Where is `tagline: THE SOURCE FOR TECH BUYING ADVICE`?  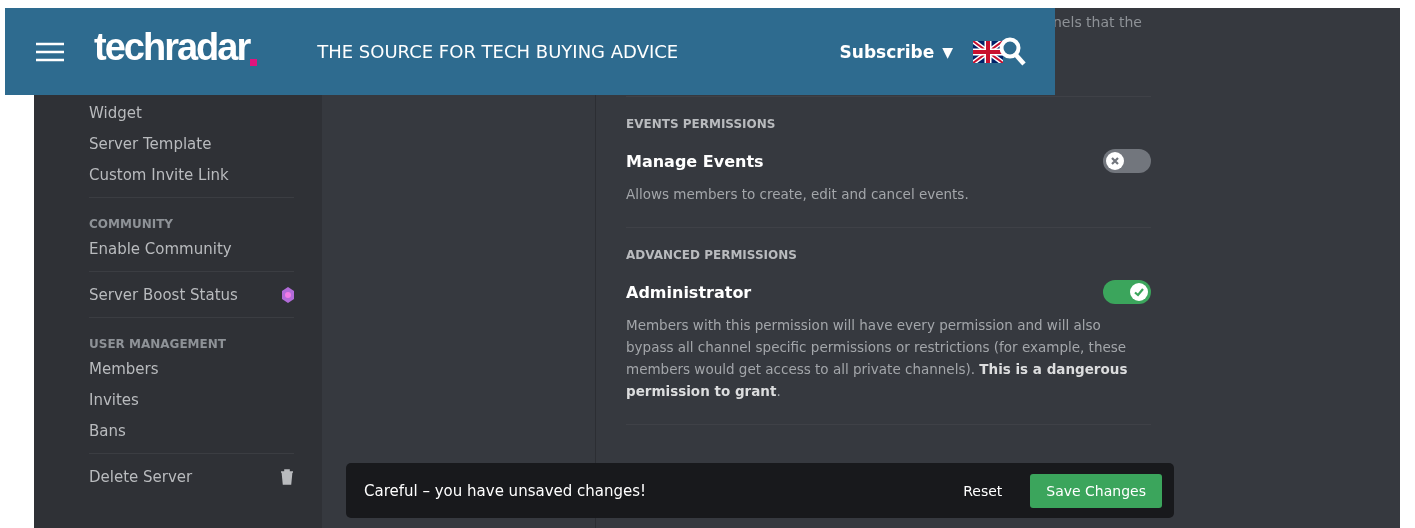 tagline: THE SOURCE FOR TECH BUYING ADVICE is located at coordinates (498, 51).